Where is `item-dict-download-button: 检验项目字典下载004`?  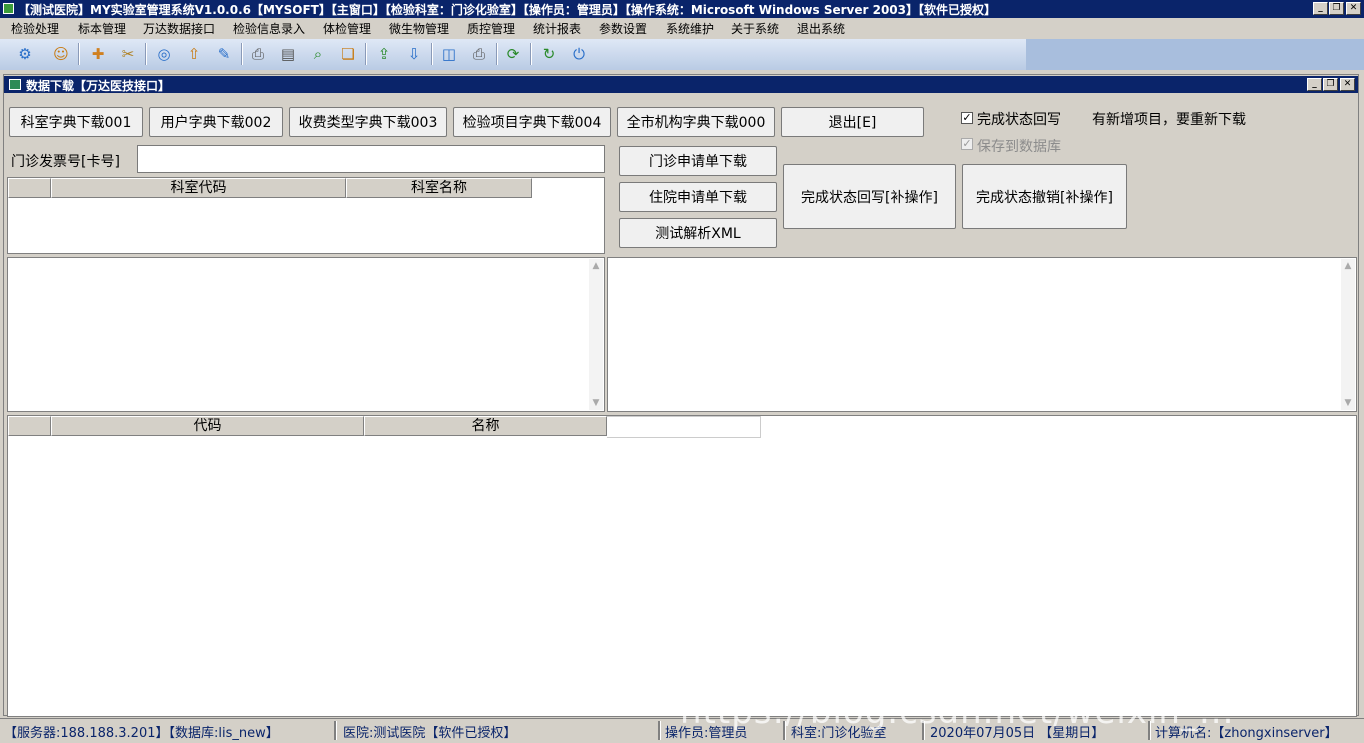 item-dict-download-button: 检验项目字典下载004 is located at coordinates (532, 122).